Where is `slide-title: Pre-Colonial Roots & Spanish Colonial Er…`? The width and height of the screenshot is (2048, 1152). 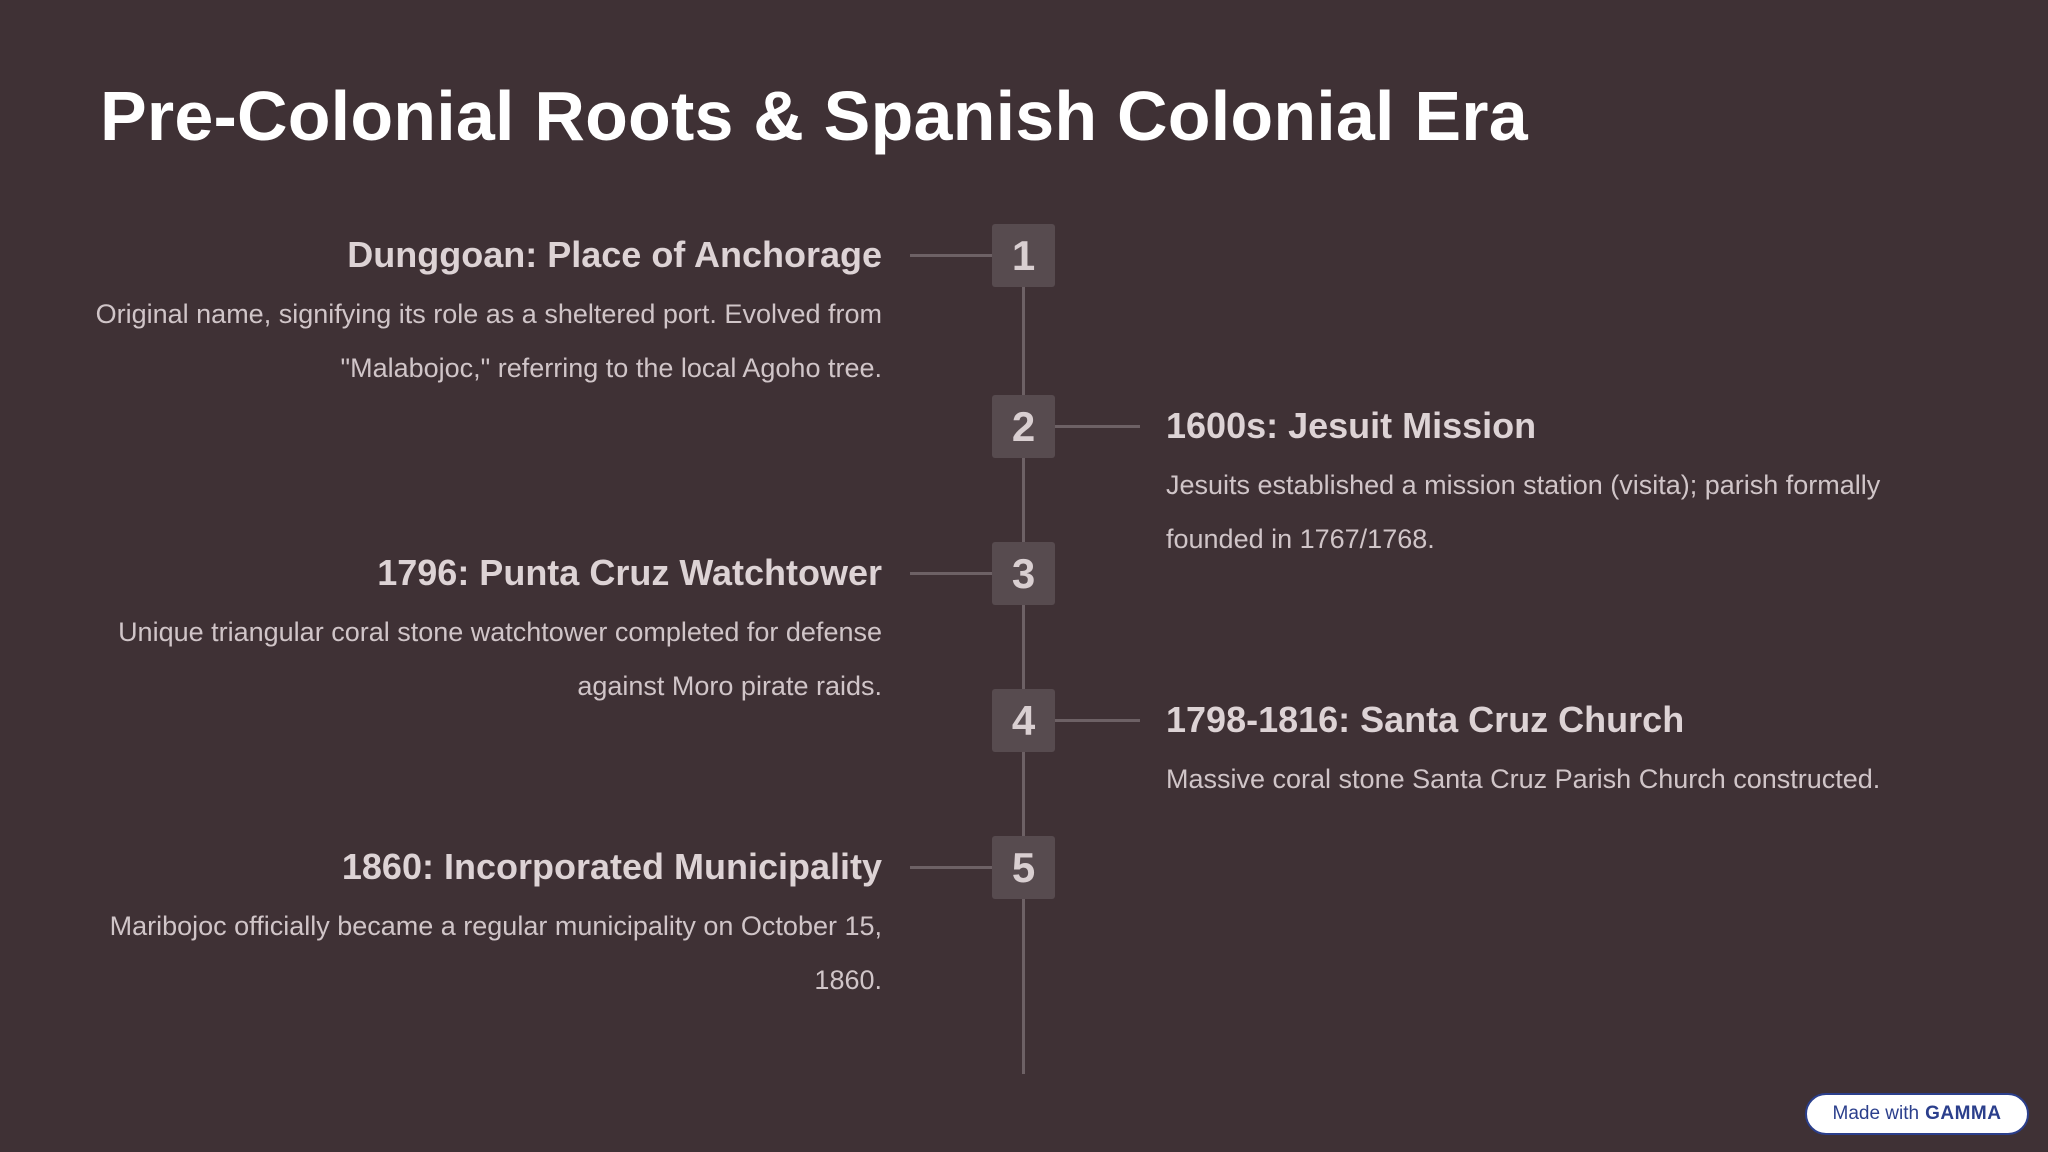 slide-title: Pre-Colonial Roots & Spanish Colonial Er… is located at coordinates (814, 116).